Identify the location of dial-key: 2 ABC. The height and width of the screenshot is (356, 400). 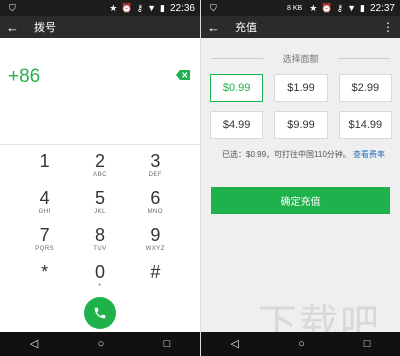
(99, 169).